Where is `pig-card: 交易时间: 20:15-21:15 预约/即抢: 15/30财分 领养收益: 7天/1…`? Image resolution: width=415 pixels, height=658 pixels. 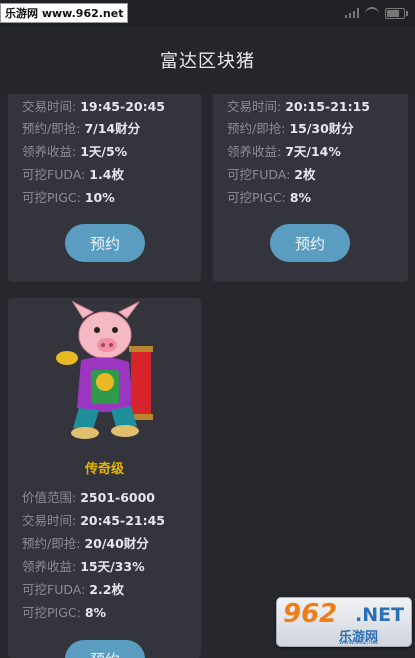 pig-card: 交易时间: 20:15-21:15 预约/即抢: 15/30财分 领养收益: 7天/1… is located at coordinates (310, 181).